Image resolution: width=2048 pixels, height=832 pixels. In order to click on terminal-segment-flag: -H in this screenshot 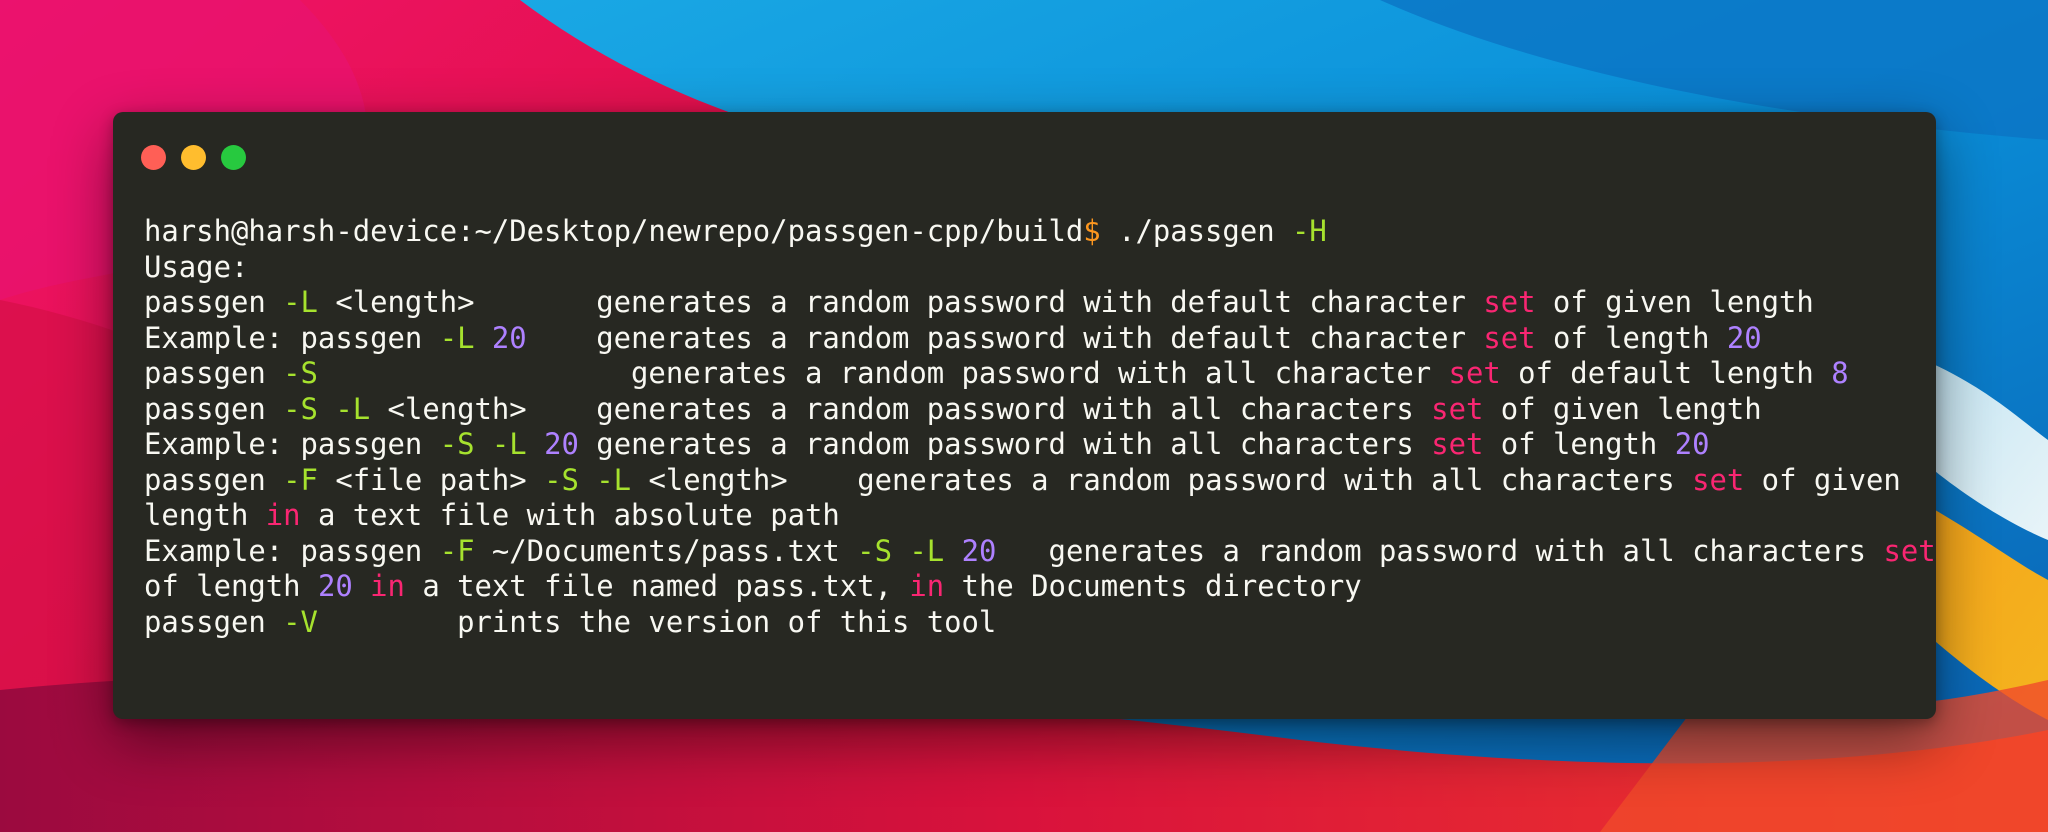, I will do `click(1309, 231)`.